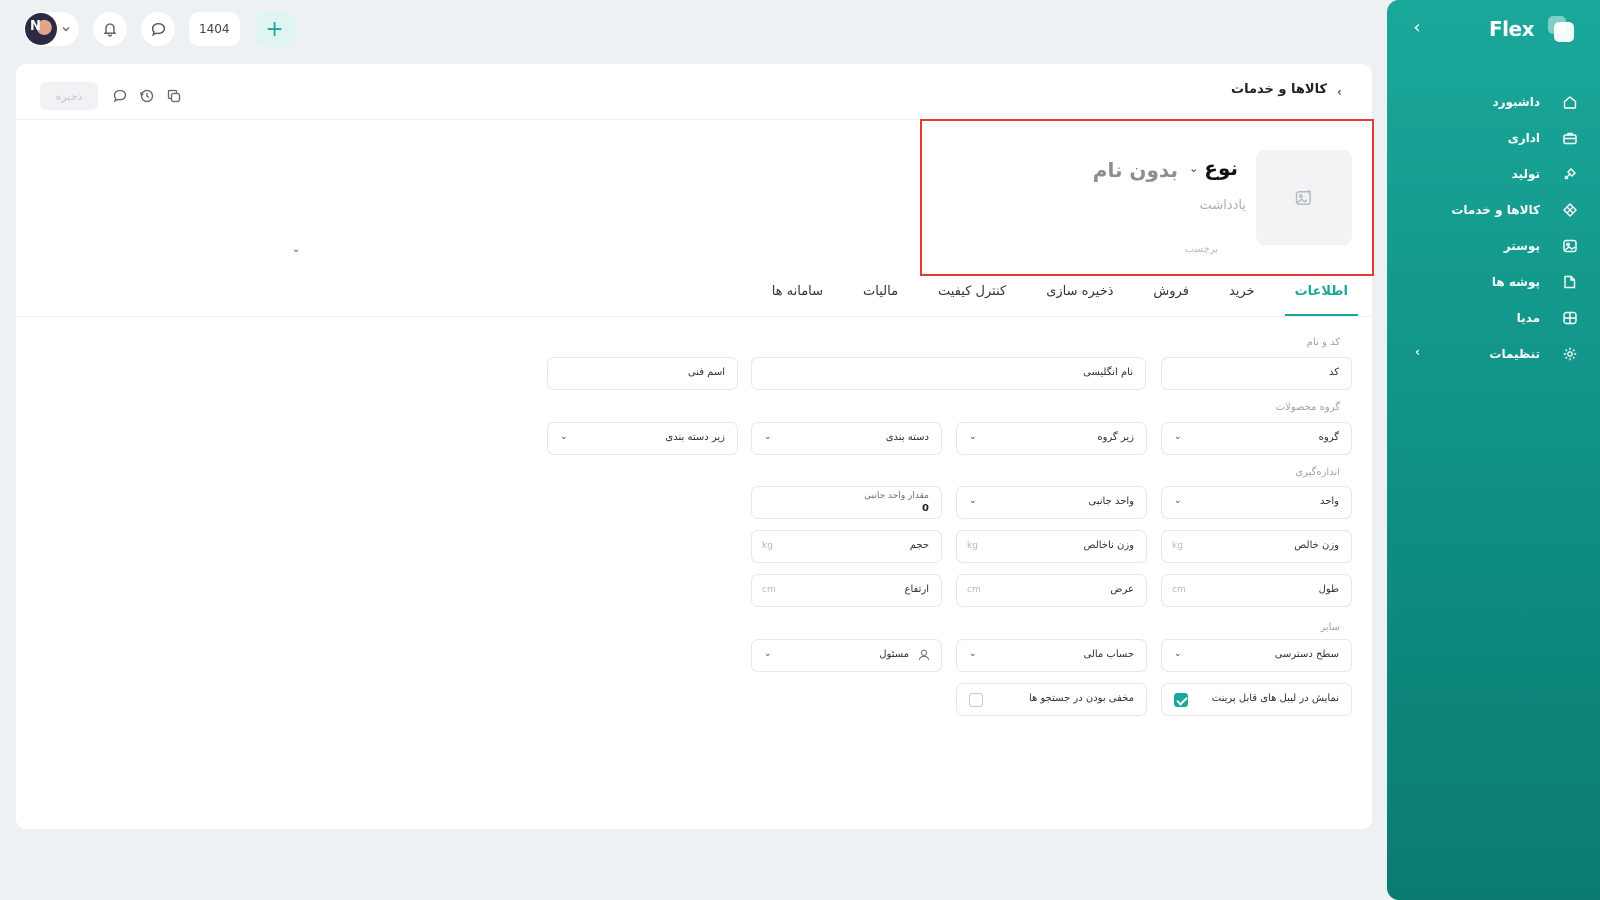 The width and height of the screenshot is (1600, 900). Describe the element at coordinates (1570, 354) in the screenshot. I see `gear-icon` at that location.